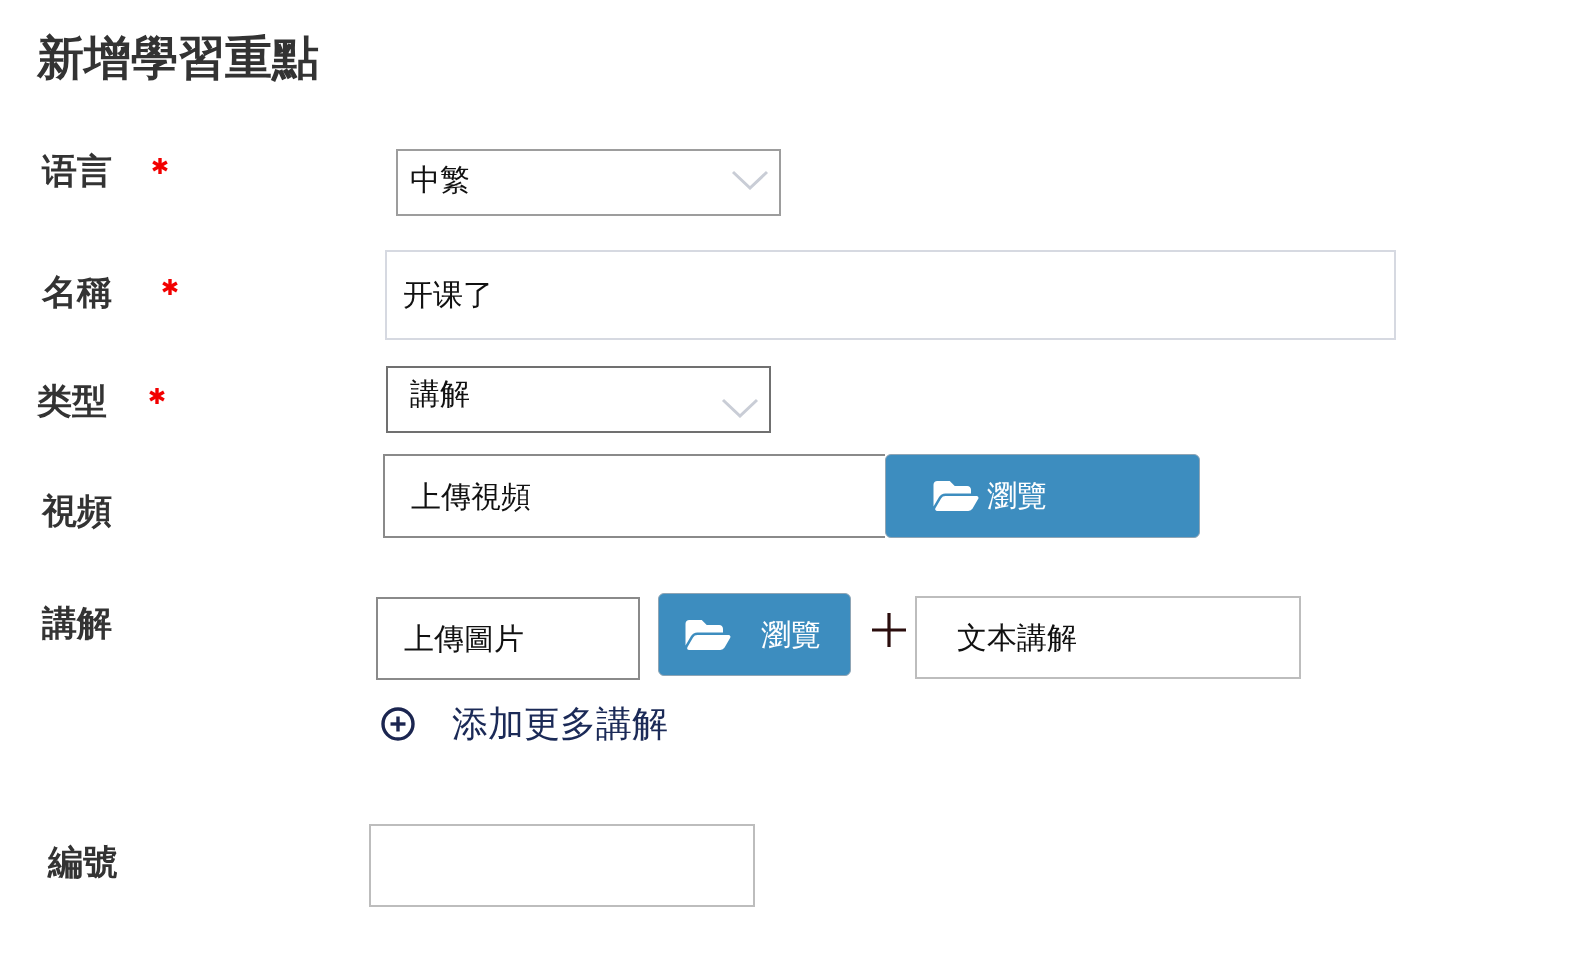 Image resolution: width=1590 pixels, height=954 pixels. What do you see at coordinates (889, 630) in the screenshot?
I see `plus-icon` at bounding box center [889, 630].